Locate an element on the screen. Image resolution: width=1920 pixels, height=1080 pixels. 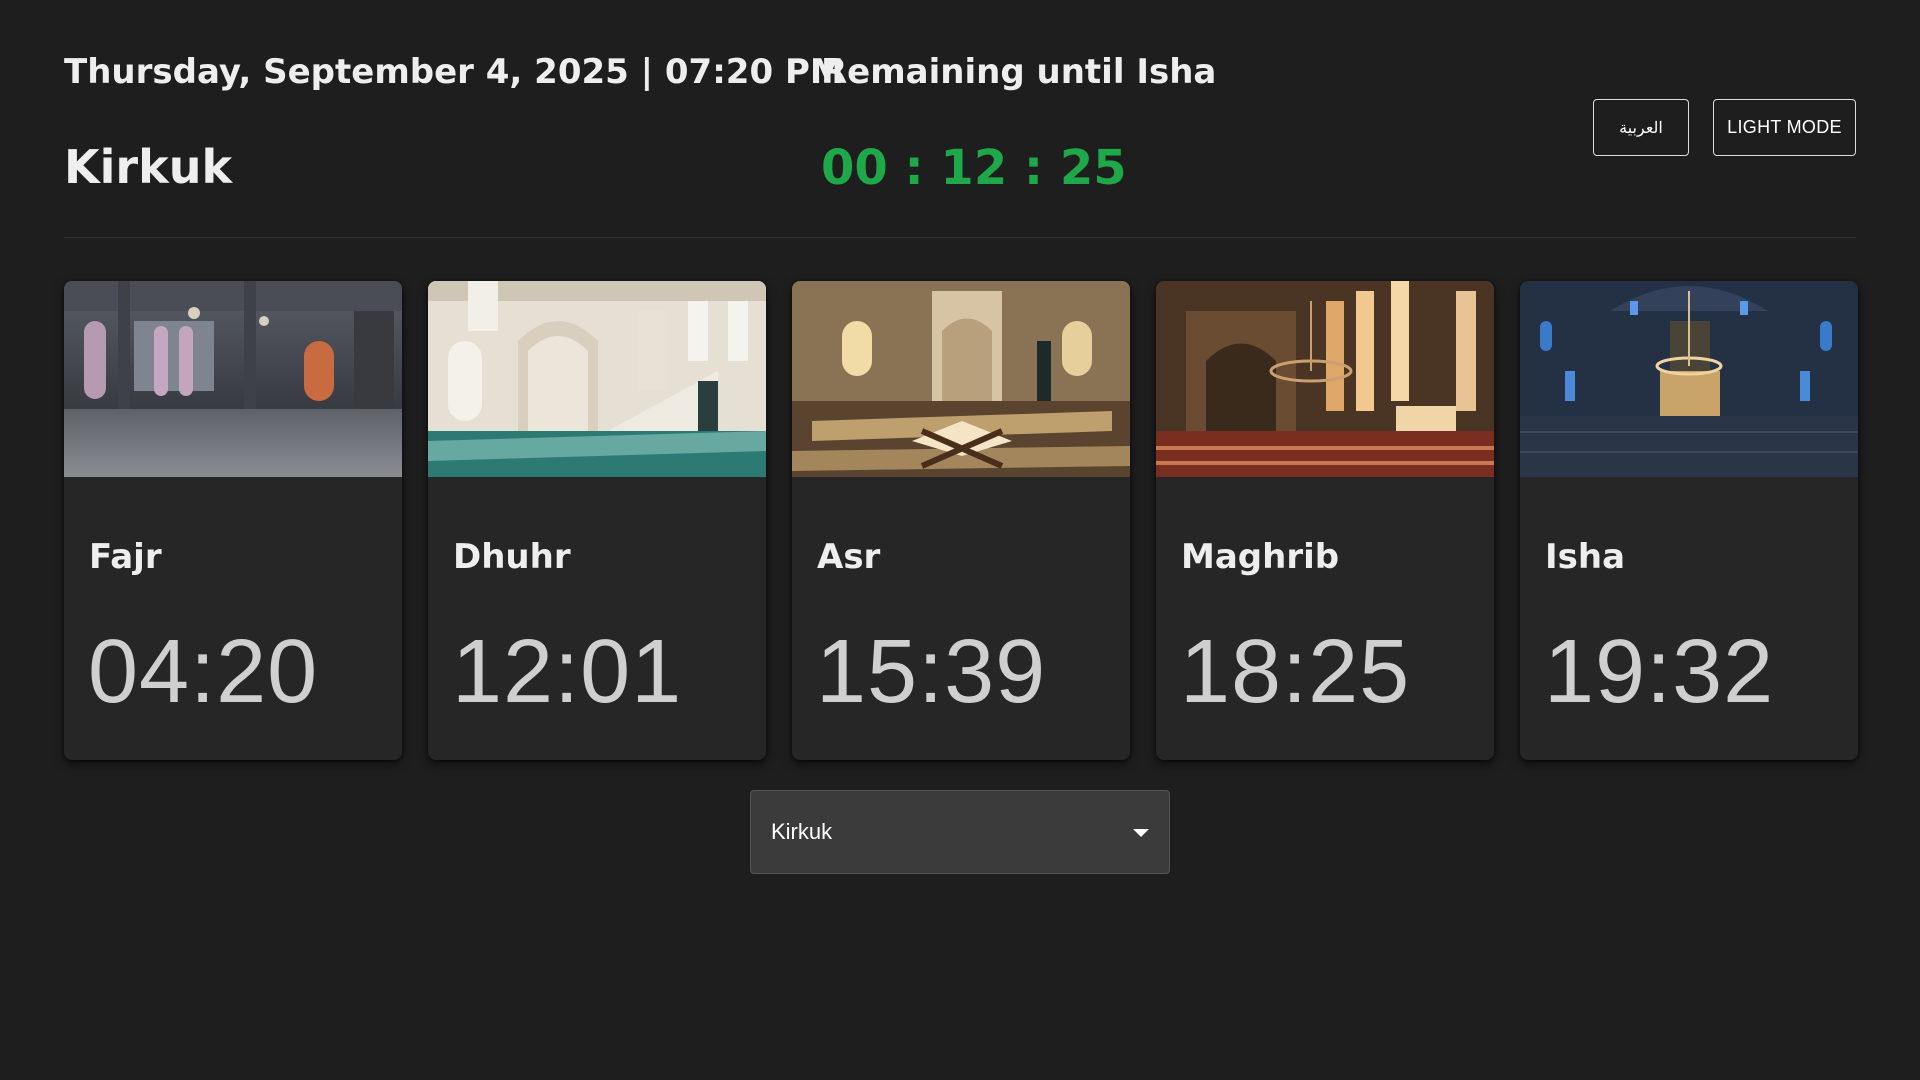
remaining-label: Remaining until Isha is located at coordinates (1019, 72).